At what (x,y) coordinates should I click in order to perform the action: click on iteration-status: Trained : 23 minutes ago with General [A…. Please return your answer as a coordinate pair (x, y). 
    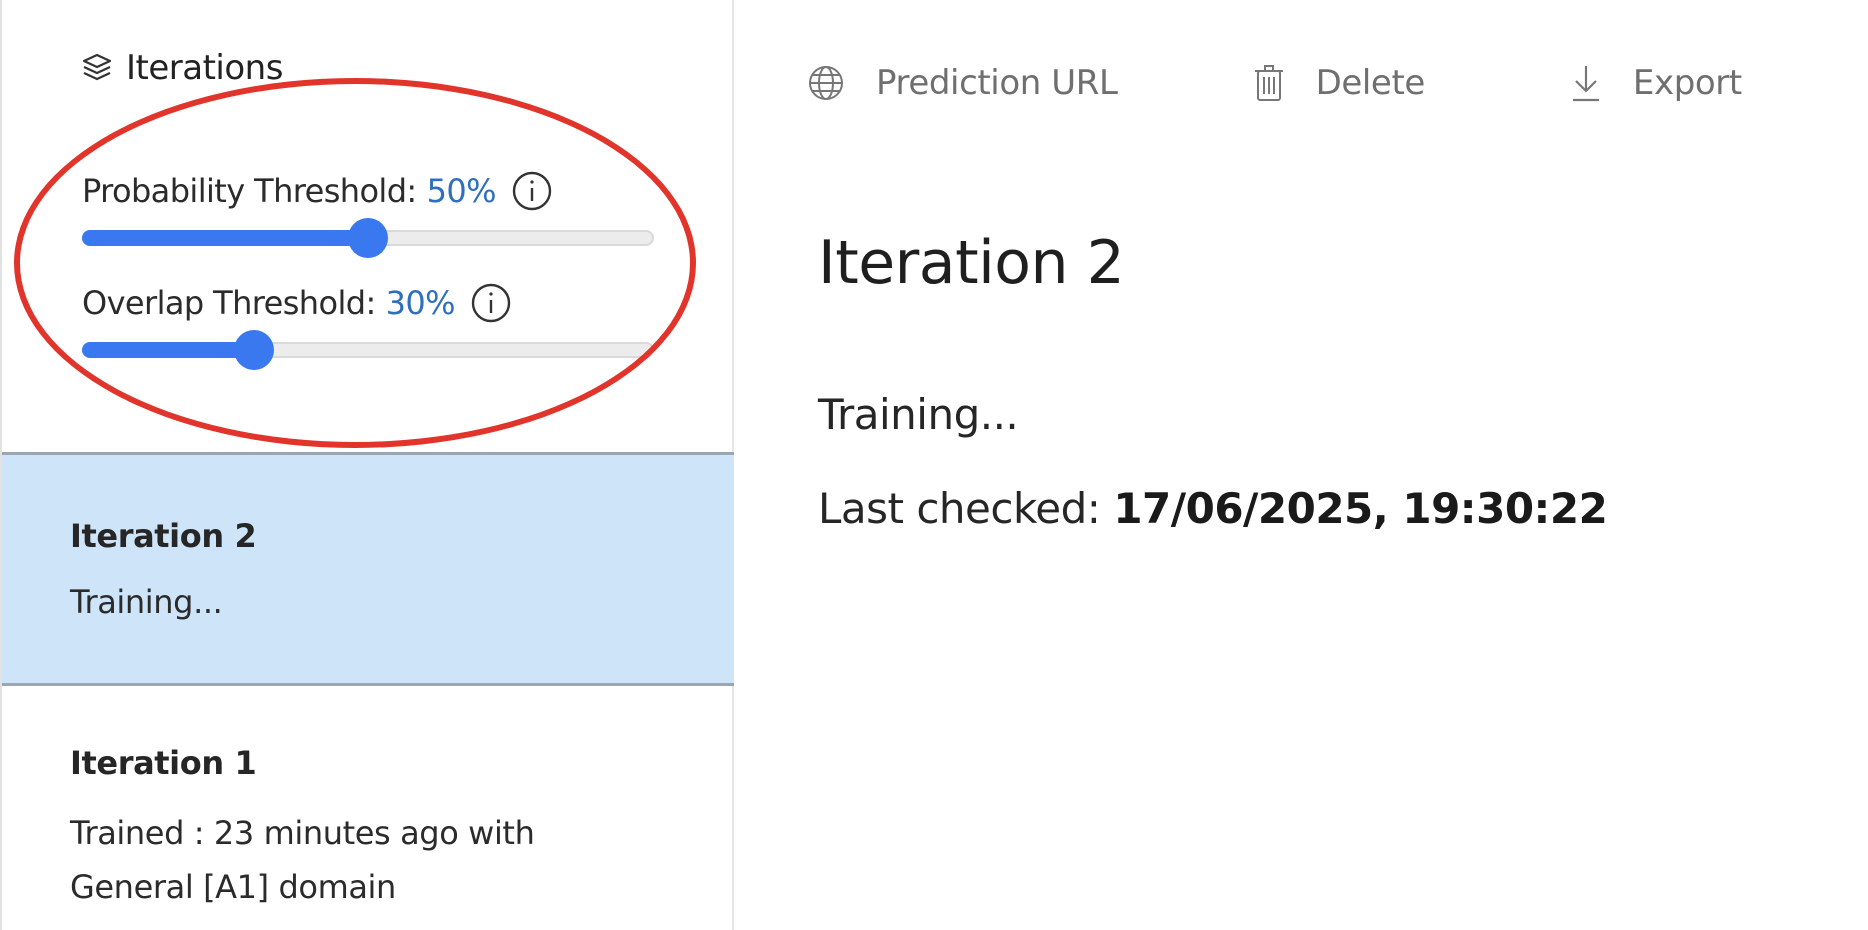
    Looking at the image, I should click on (302, 860).